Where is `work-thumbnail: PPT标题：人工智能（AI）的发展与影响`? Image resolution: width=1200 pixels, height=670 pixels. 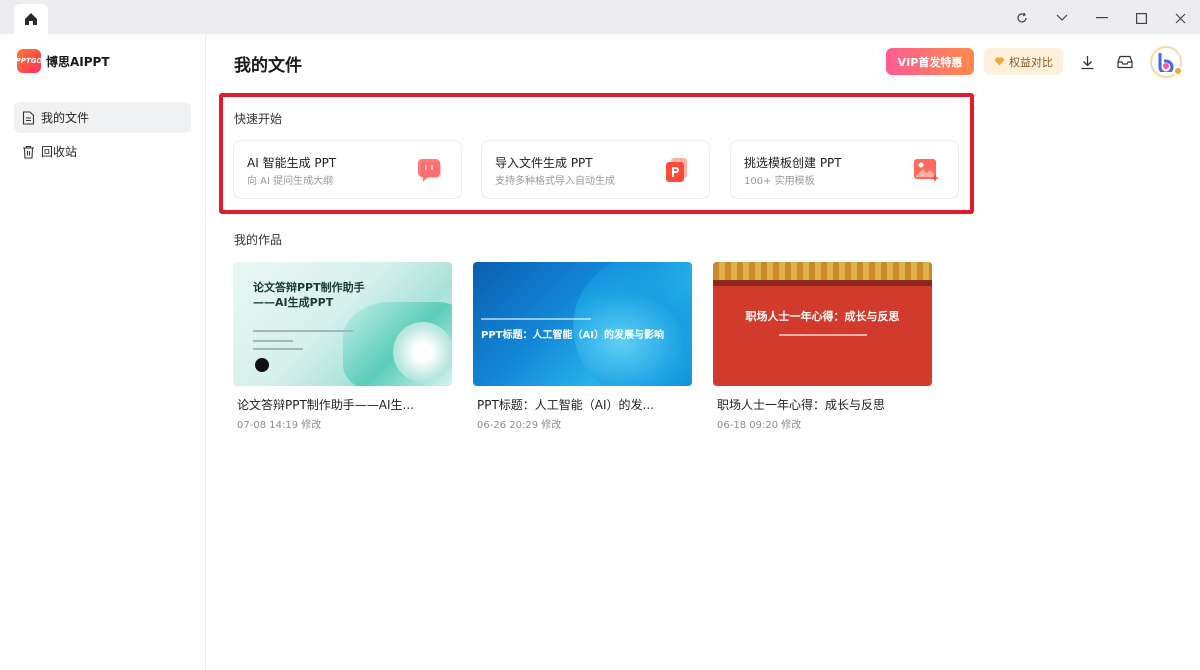
work-thumbnail: PPT标题：人工智能（AI）的发展与影响 is located at coordinates (582, 324).